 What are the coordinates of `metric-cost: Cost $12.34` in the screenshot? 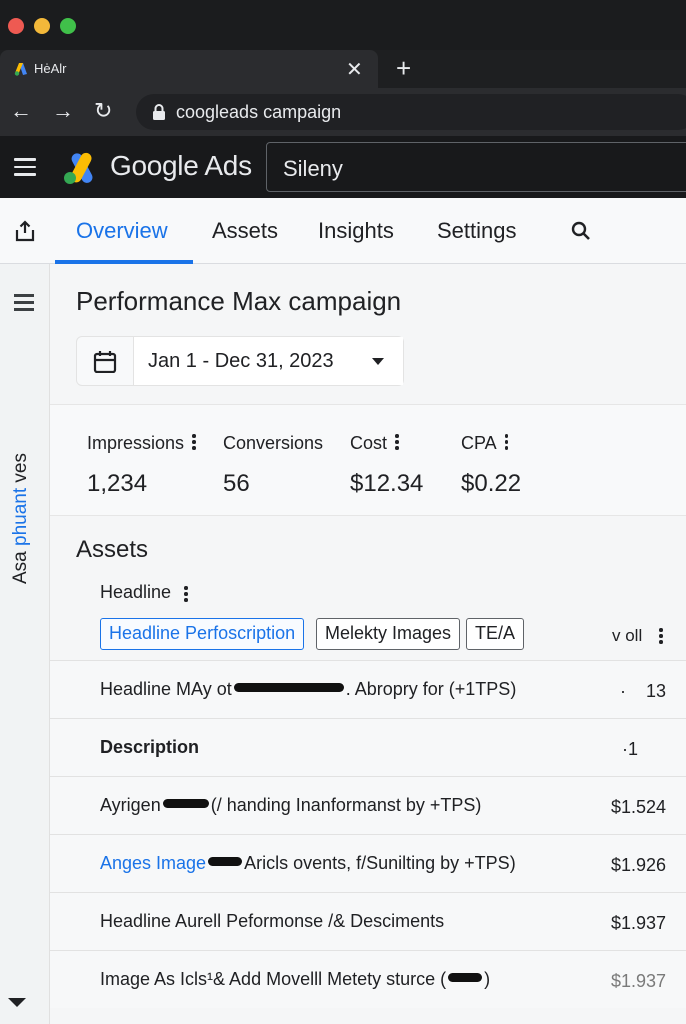 It's located at (386, 465).